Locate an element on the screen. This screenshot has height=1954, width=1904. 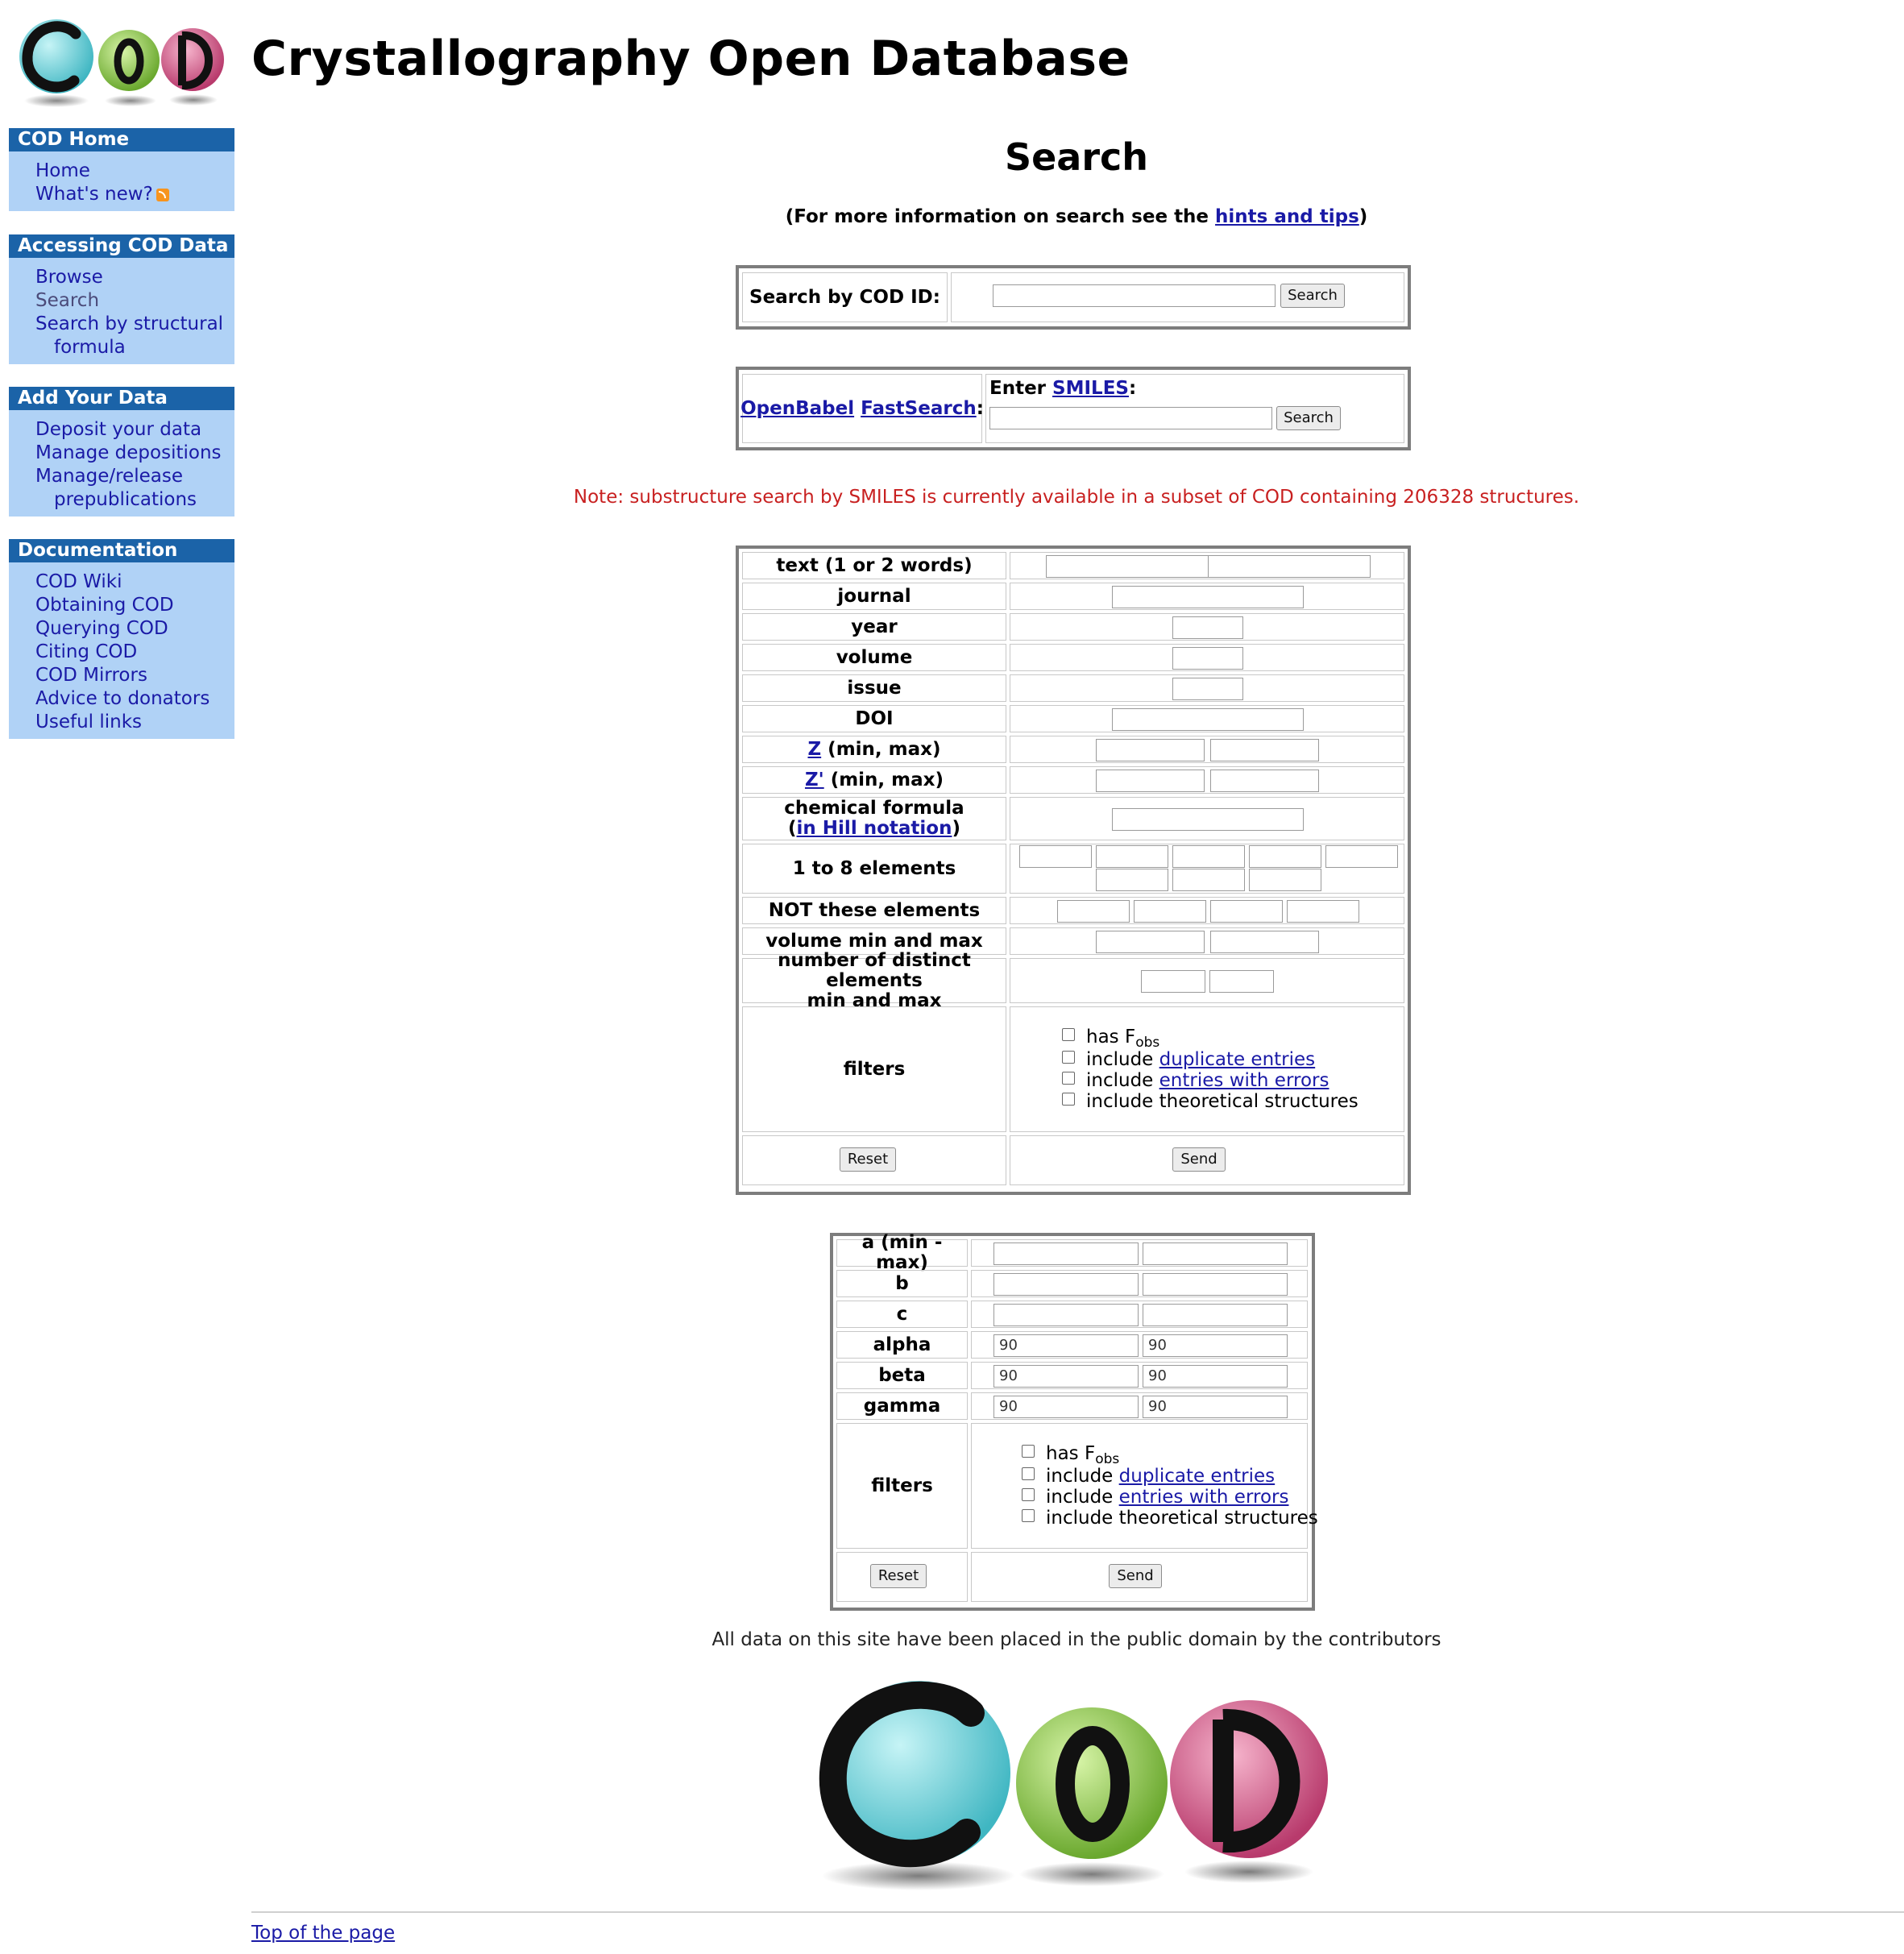
nav-link-search: Search is located at coordinates (134, 301).